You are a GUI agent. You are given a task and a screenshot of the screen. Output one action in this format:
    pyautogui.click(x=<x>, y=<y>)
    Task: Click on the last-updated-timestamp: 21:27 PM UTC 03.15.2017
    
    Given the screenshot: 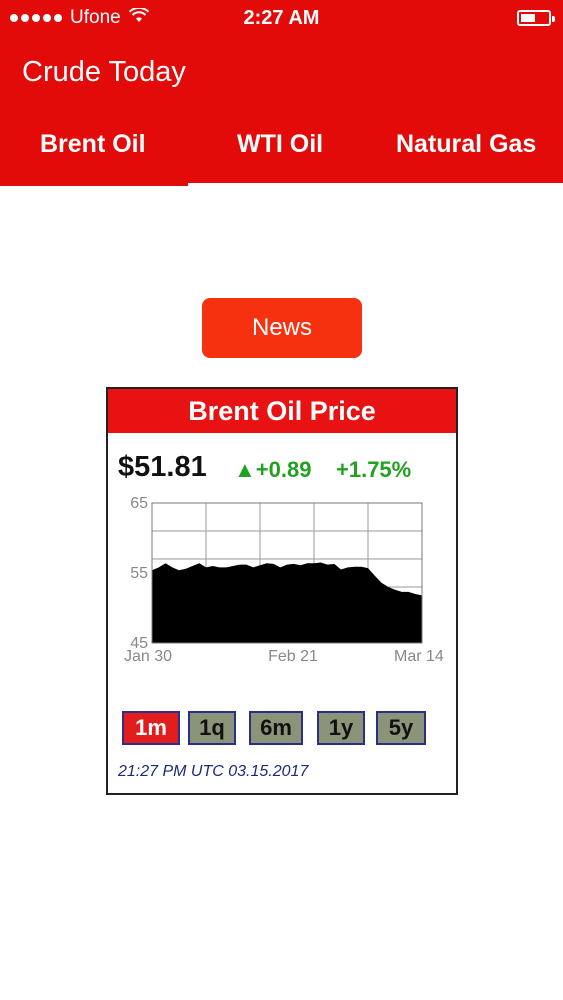 What is the action you would take?
    pyautogui.click(x=213, y=771)
    